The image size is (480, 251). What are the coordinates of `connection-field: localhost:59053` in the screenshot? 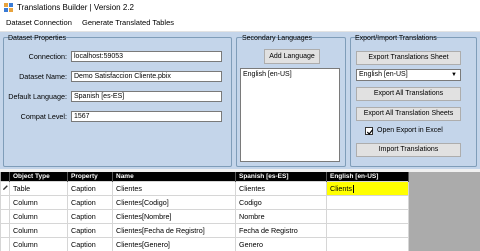 It's located at (146, 56).